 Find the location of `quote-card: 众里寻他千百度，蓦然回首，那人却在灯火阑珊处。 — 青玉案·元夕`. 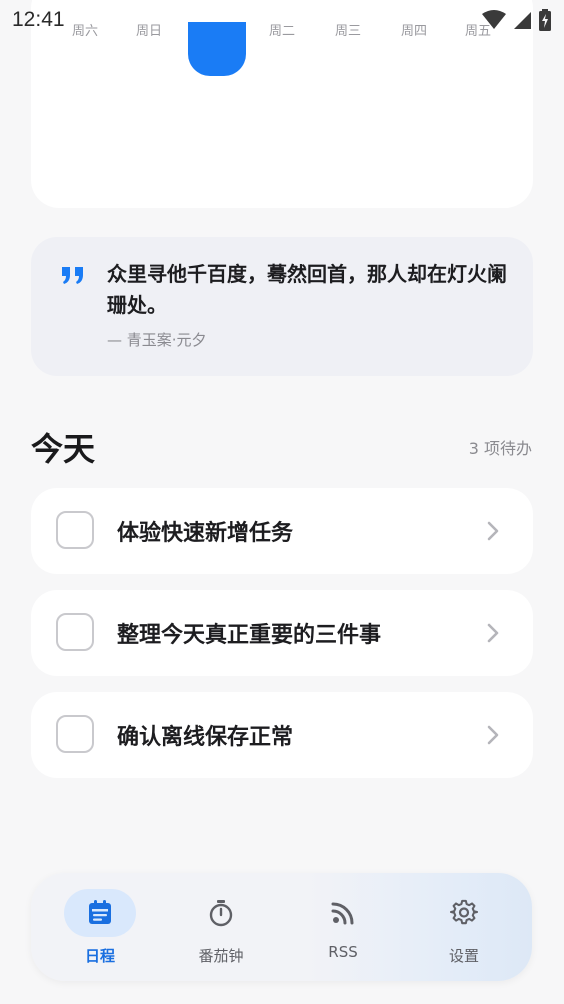

quote-card: 众里寻他千百度，蓦然回首，那人却在灯火阑珊处。 — 青玉案·元夕 is located at coordinates (282, 306).